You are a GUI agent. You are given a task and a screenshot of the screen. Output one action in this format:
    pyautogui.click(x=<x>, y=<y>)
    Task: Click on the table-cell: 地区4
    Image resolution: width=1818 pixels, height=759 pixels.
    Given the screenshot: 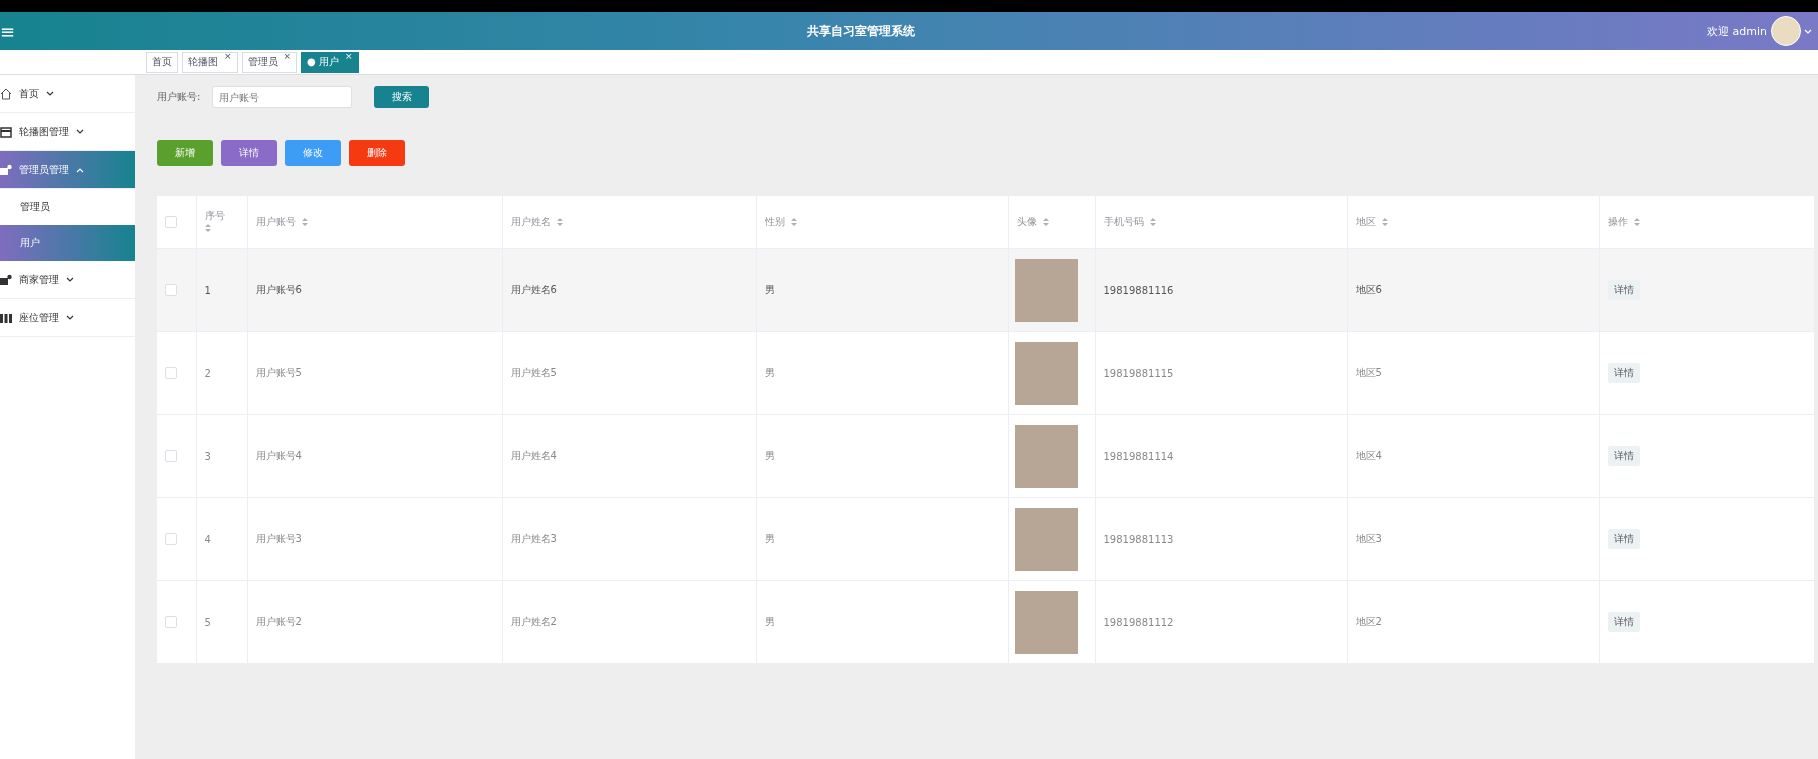 What is the action you would take?
    pyautogui.click(x=1368, y=455)
    